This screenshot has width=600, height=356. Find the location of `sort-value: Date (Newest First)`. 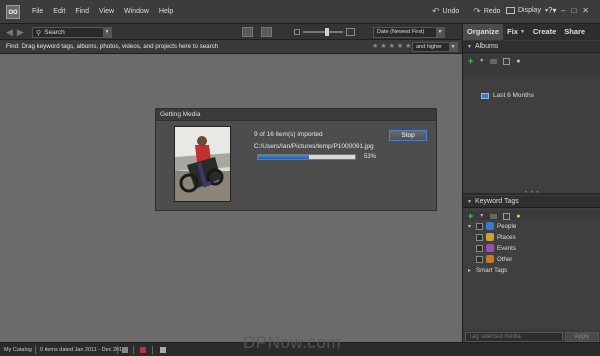

sort-value: Date (Newest First) is located at coordinates (401, 32).